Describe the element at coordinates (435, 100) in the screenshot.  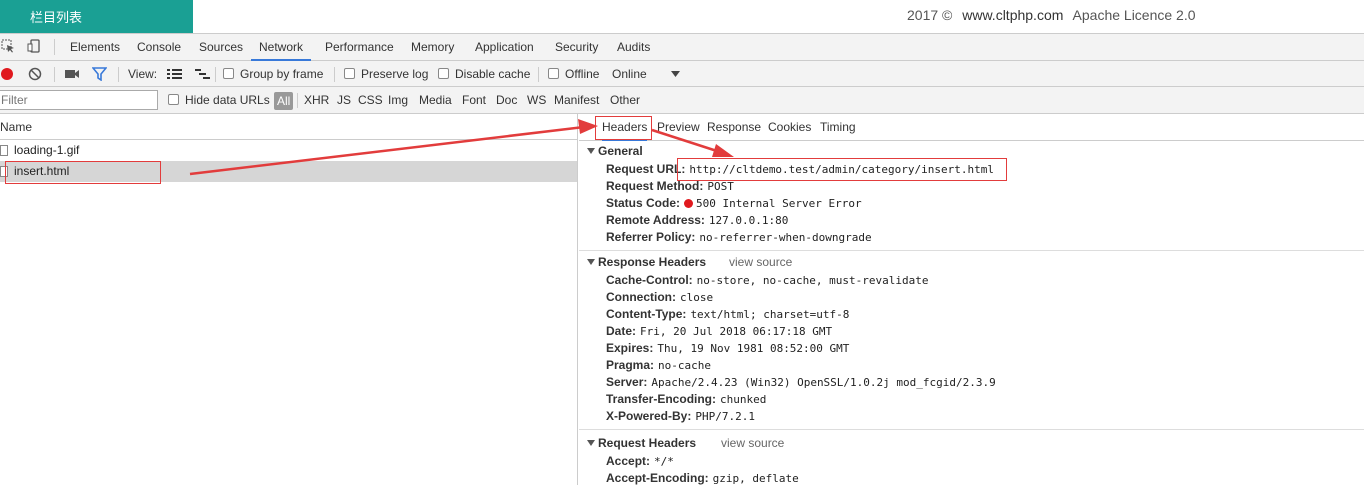
I see `filter-type-media: Media` at that location.